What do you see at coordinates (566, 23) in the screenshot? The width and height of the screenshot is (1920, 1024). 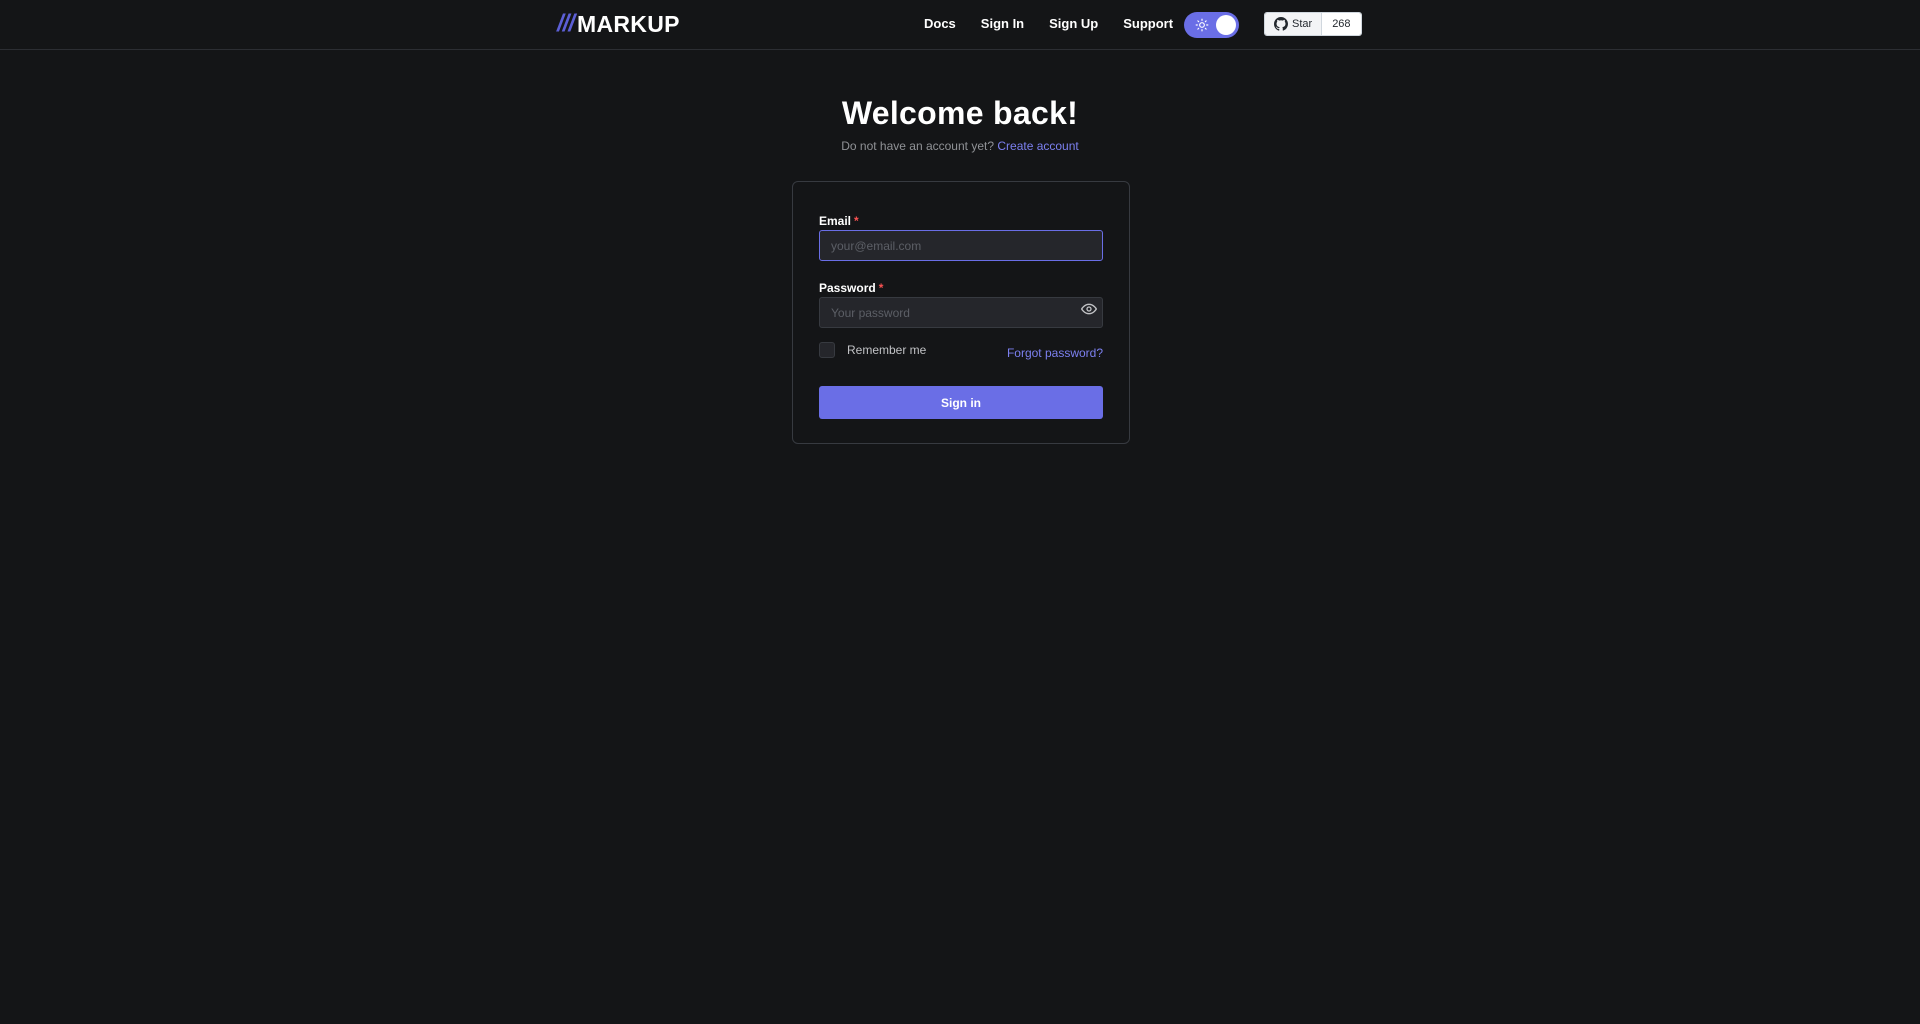 I see `logo-slashes: ///` at bounding box center [566, 23].